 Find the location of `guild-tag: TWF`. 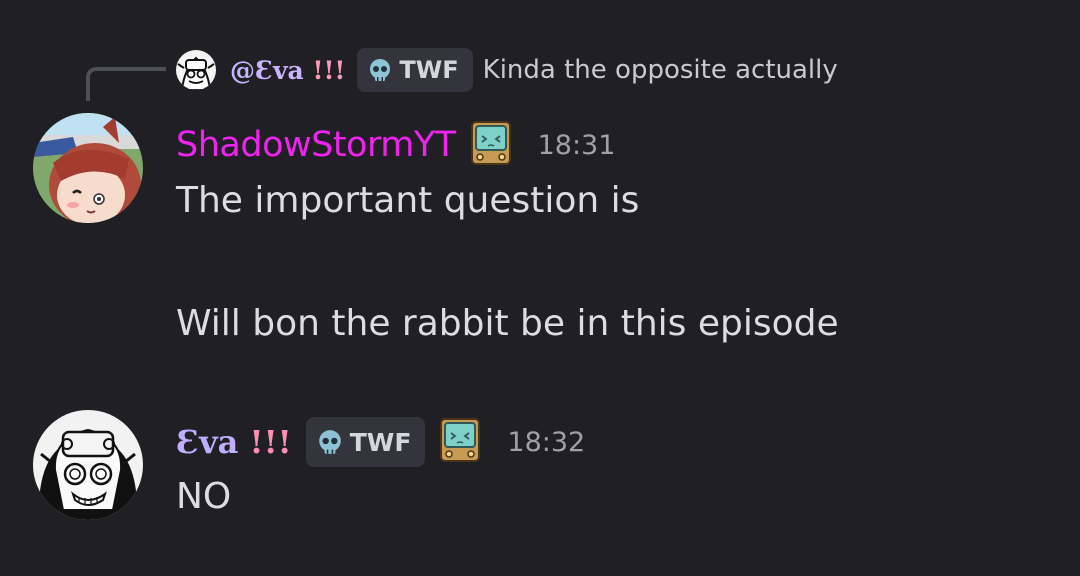

guild-tag: TWF is located at coordinates (365, 442).